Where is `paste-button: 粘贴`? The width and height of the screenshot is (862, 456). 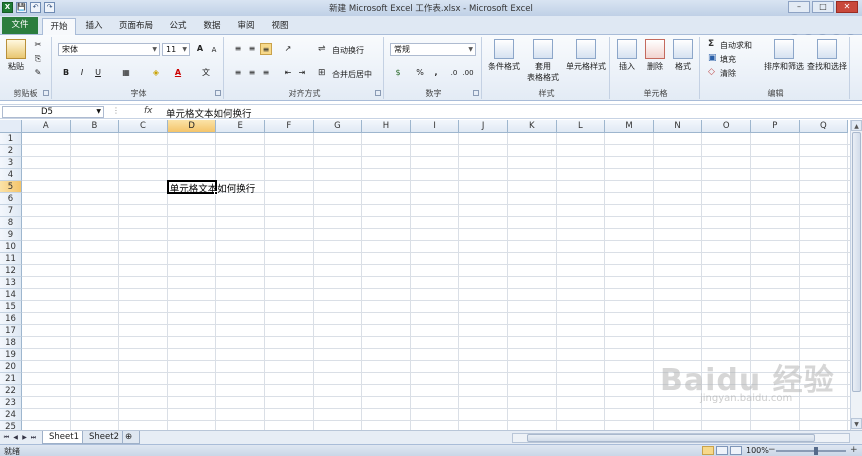 paste-button: 粘贴 is located at coordinates (16, 55).